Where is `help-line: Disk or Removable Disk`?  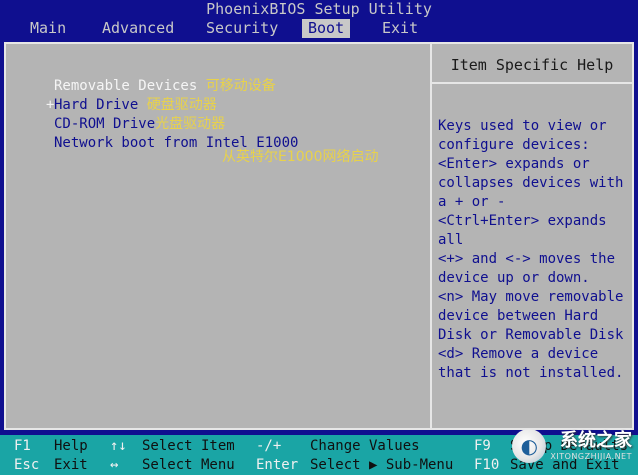 help-line: Disk or Removable Disk is located at coordinates (531, 335).